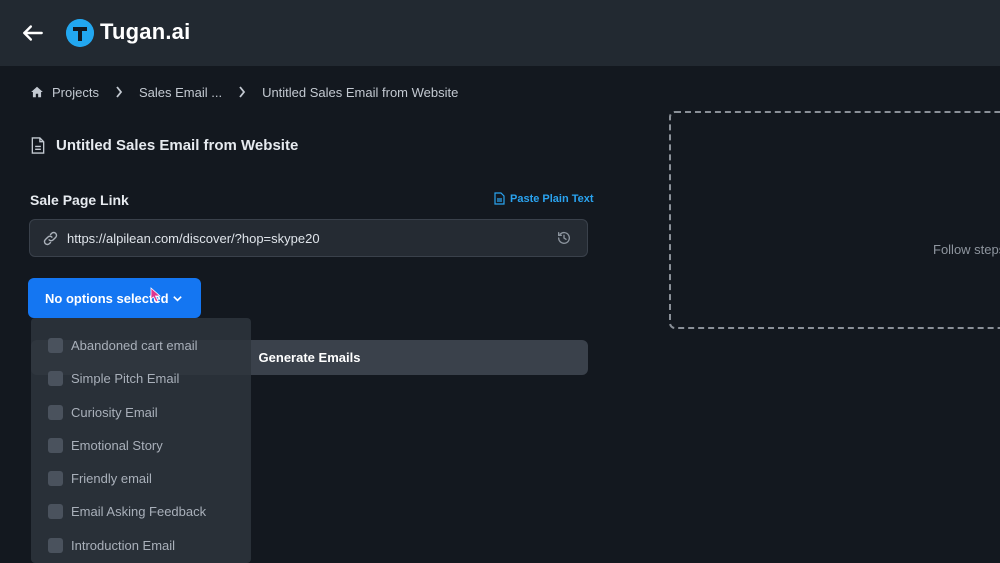 The width and height of the screenshot is (1000, 563). What do you see at coordinates (156, 295) in the screenshot?
I see `mouse-cursor-icon` at bounding box center [156, 295].